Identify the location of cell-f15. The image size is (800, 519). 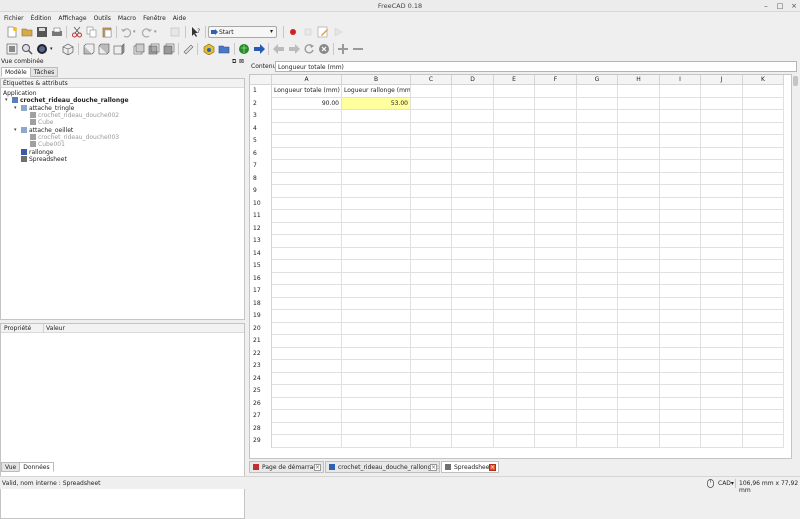
(556, 266).